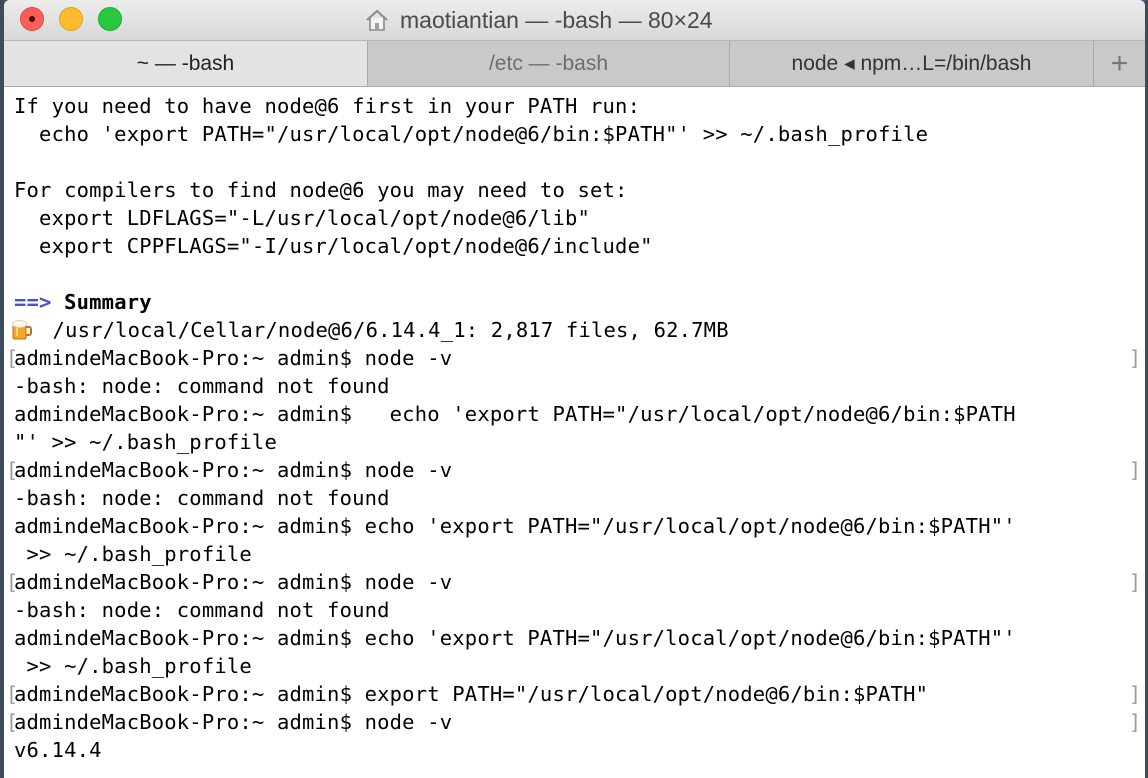 This screenshot has width=1148, height=778. What do you see at coordinates (71, 19) in the screenshot?
I see `minimize-button` at bounding box center [71, 19].